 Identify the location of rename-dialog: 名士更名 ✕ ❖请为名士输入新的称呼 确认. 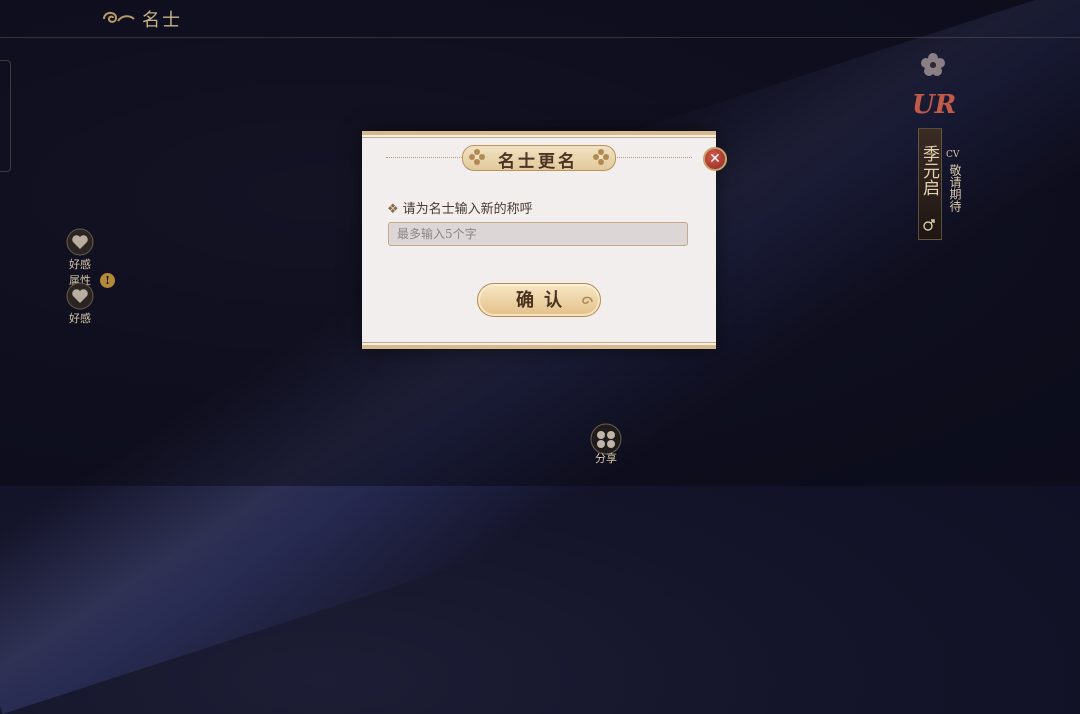
(544, 240).